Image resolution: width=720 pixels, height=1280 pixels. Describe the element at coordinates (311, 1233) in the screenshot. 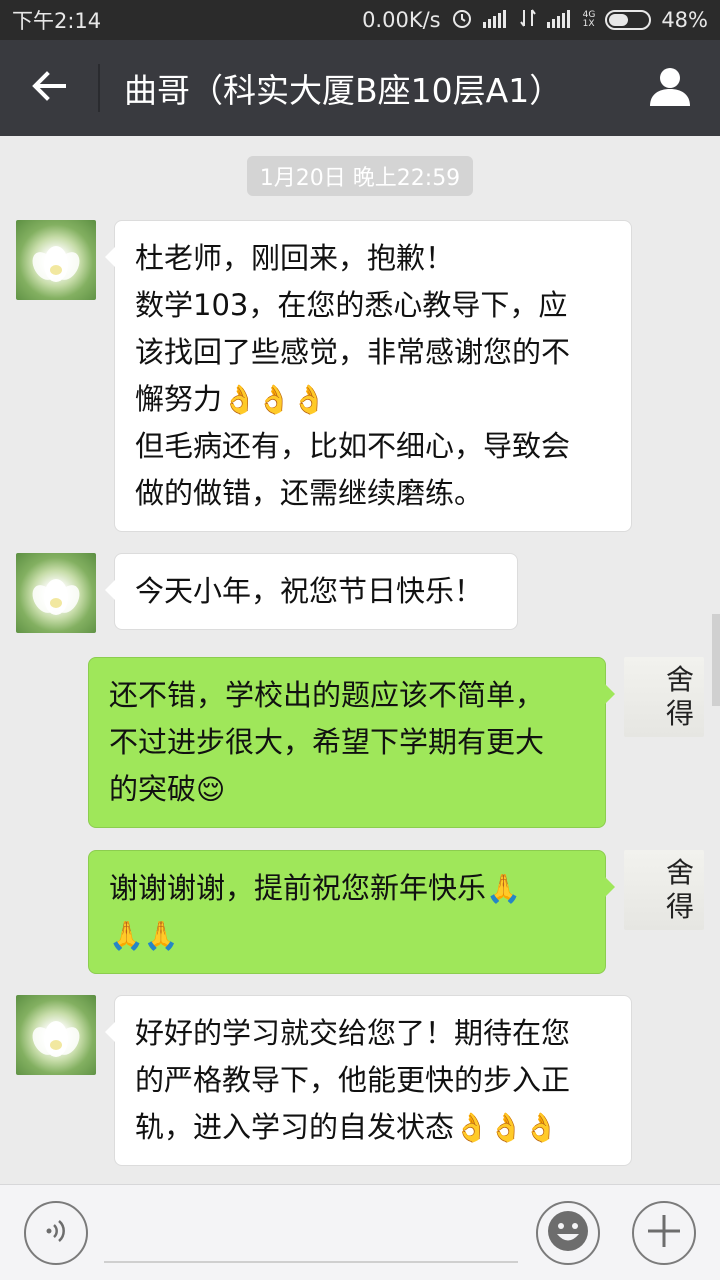

I see `message-input` at that location.